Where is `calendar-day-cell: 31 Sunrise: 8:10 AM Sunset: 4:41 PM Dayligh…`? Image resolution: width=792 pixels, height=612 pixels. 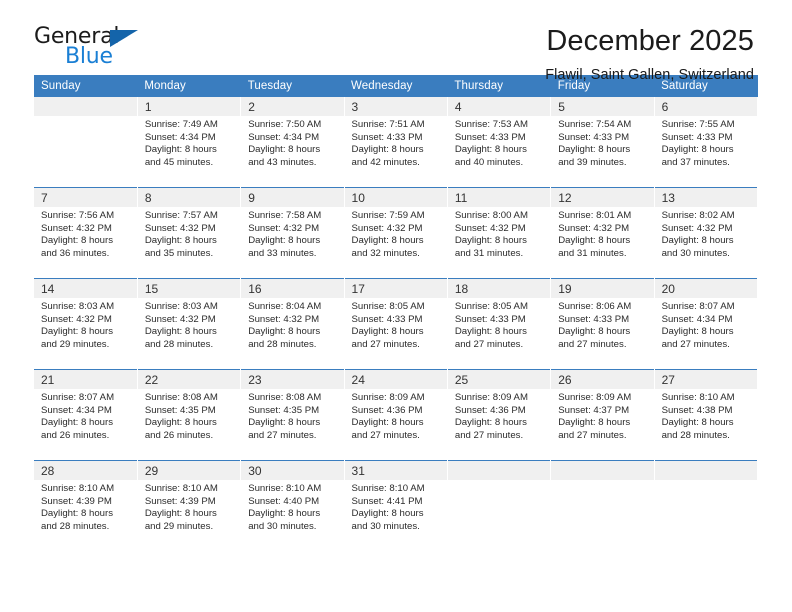
calendar-day-cell: 31 Sunrise: 8:10 AM Sunset: 4:41 PM Dayligh… is located at coordinates (396, 505).